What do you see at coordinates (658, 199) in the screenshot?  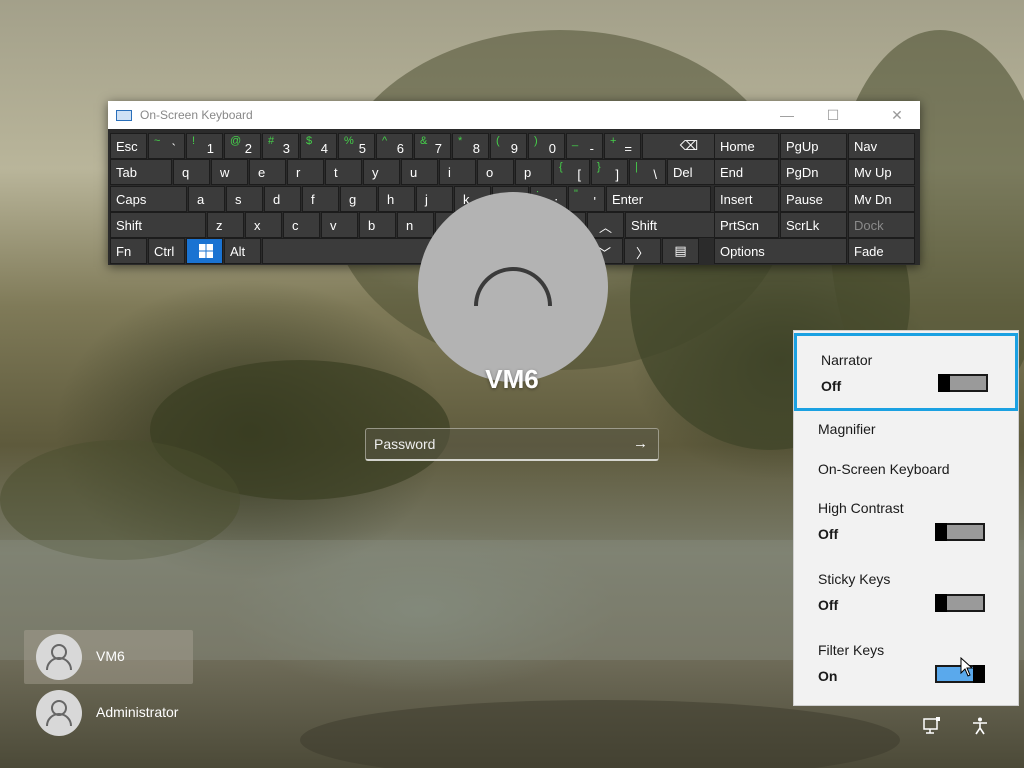 I see `key-enter: Enter` at bounding box center [658, 199].